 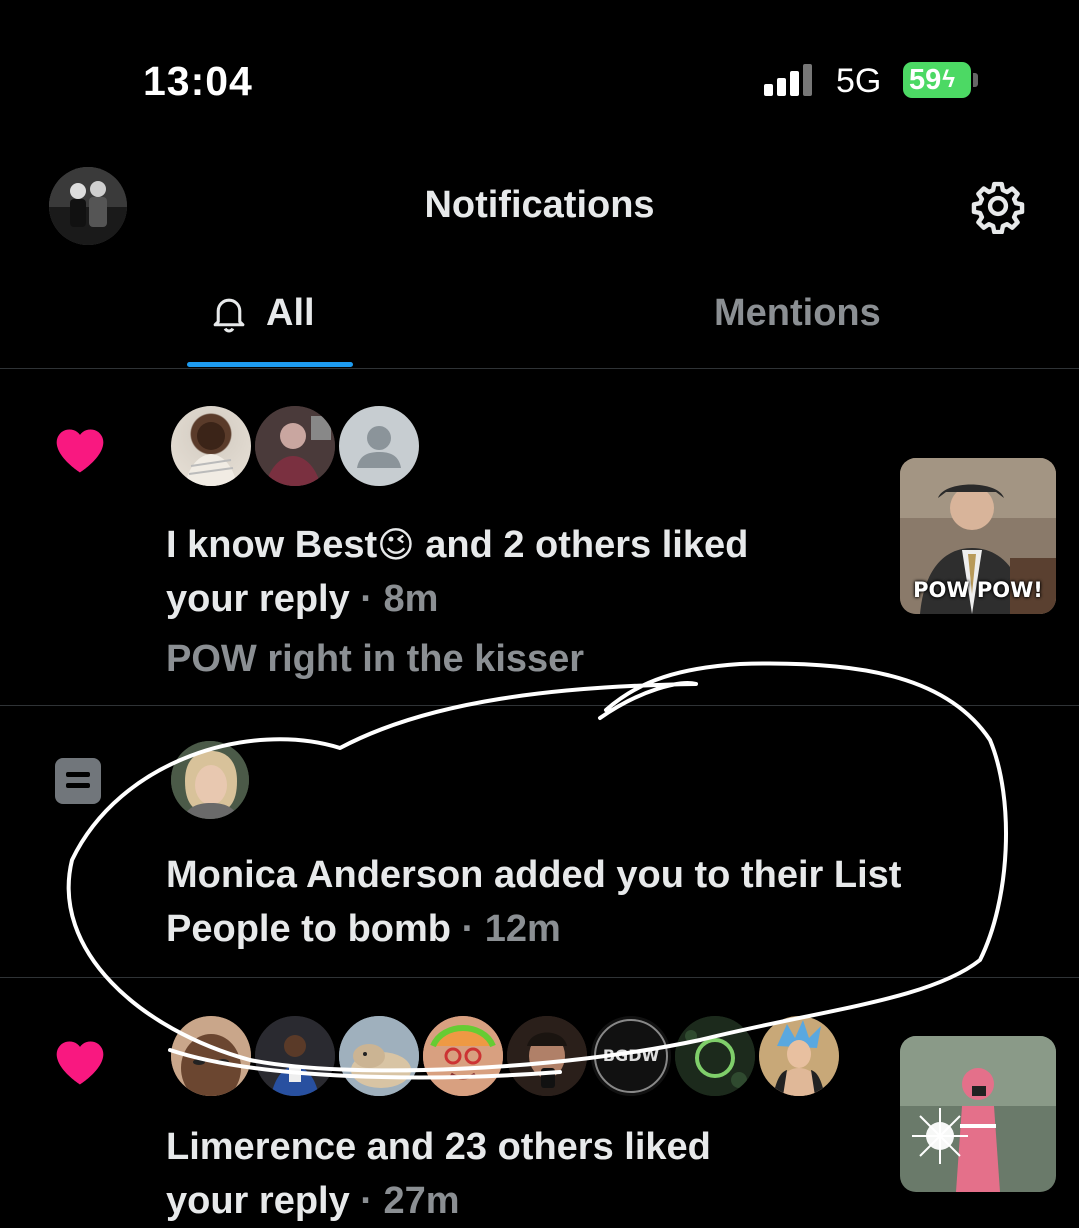 What do you see at coordinates (925, 79) in the screenshot?
I see `battery-level: 59` at bounding box center [925, 79].